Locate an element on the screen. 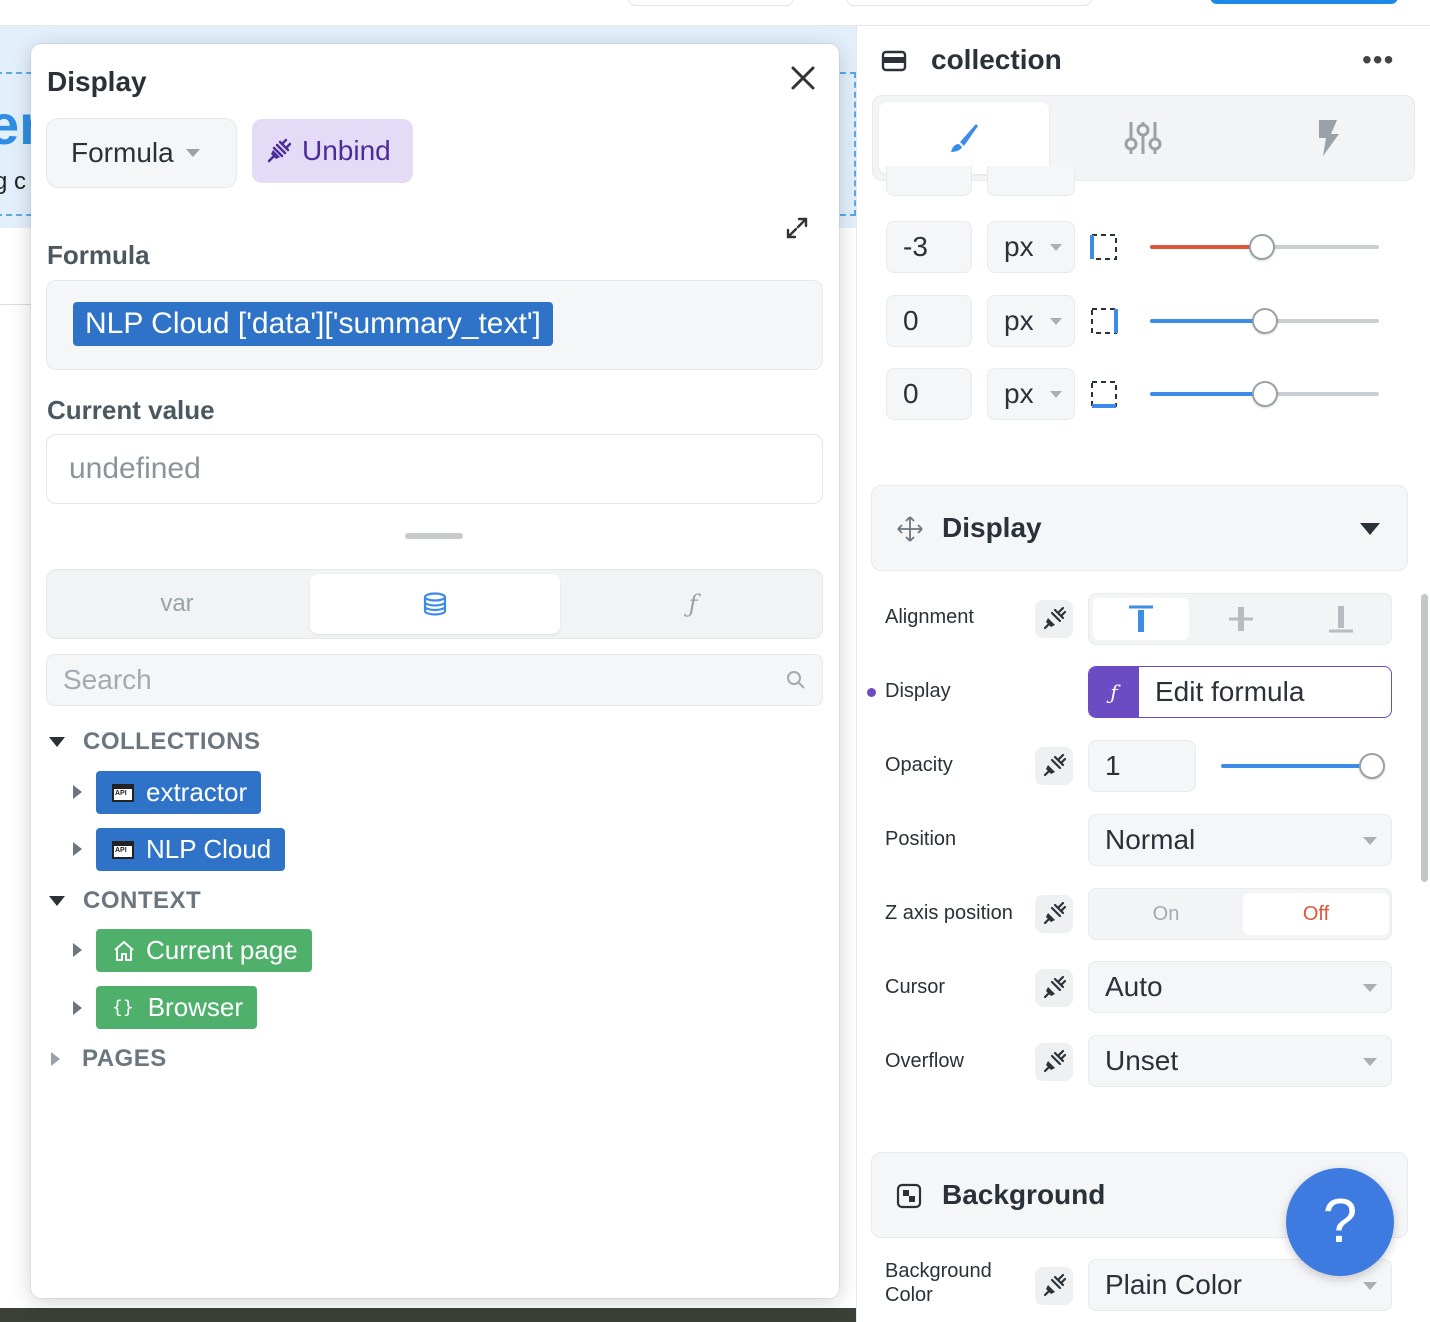 The width and height of the screenshot is (1430, 1322). current-value-field: undefined is located at coordinates (434, 469).